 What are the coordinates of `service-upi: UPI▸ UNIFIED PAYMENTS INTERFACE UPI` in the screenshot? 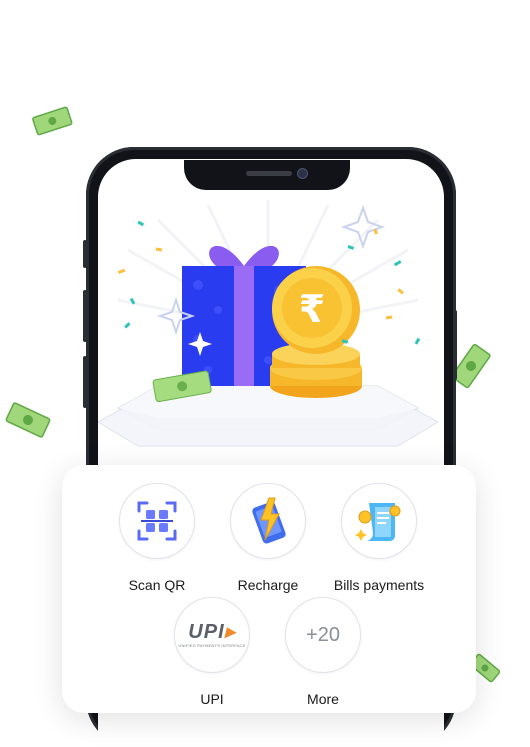 It's located at (212, 652).